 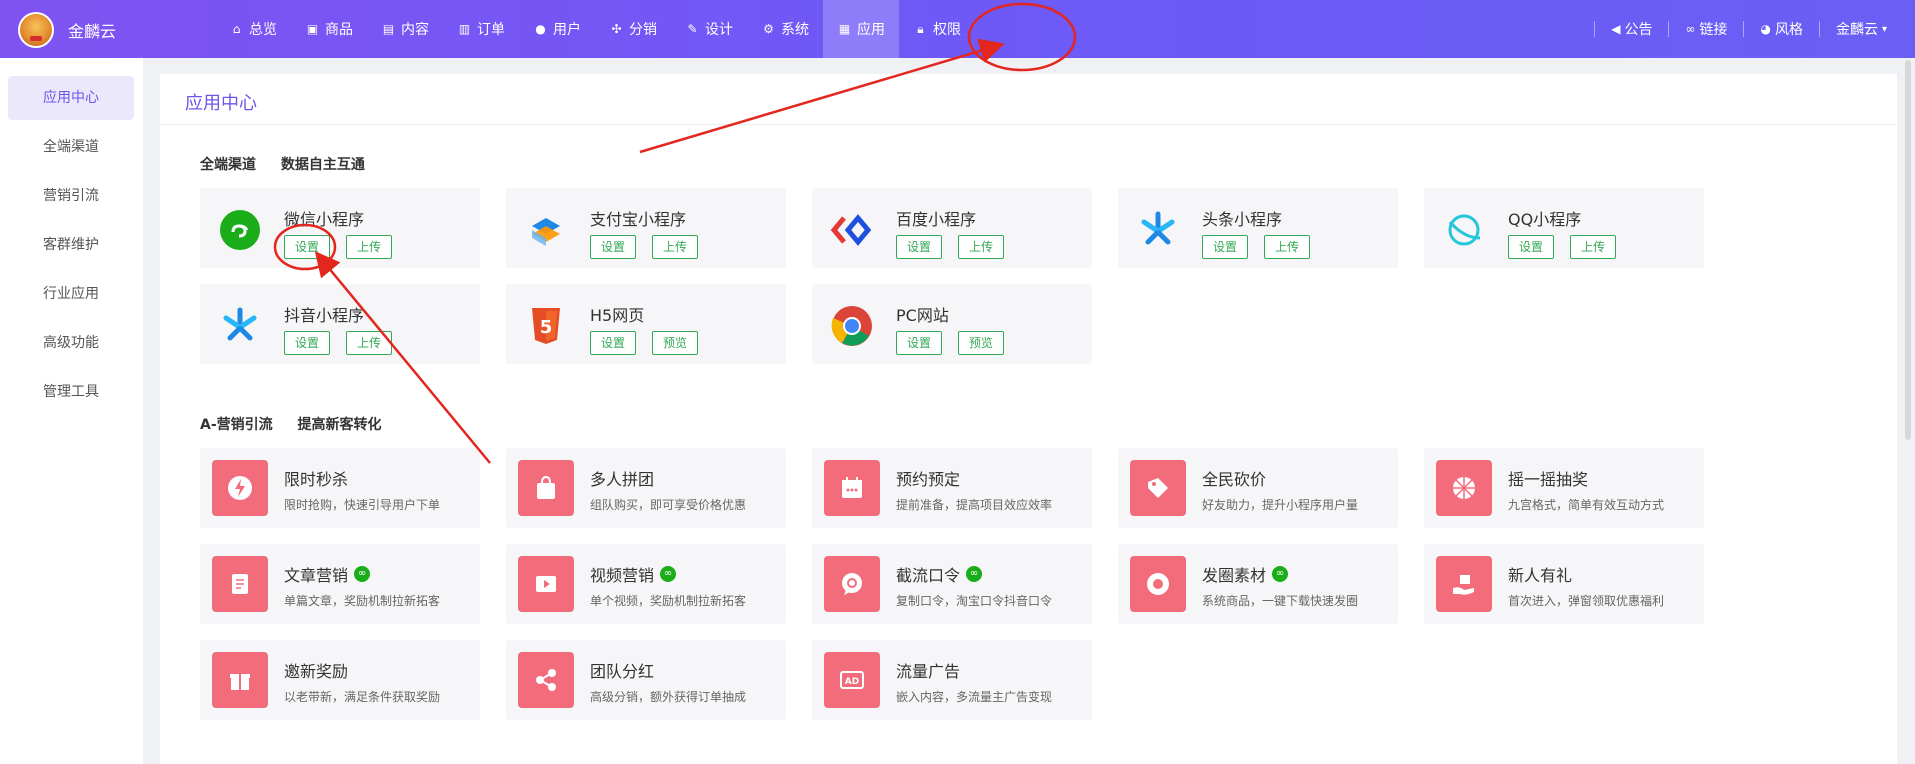 I want to click on user-icon: ●, so click(x=540, y=28).